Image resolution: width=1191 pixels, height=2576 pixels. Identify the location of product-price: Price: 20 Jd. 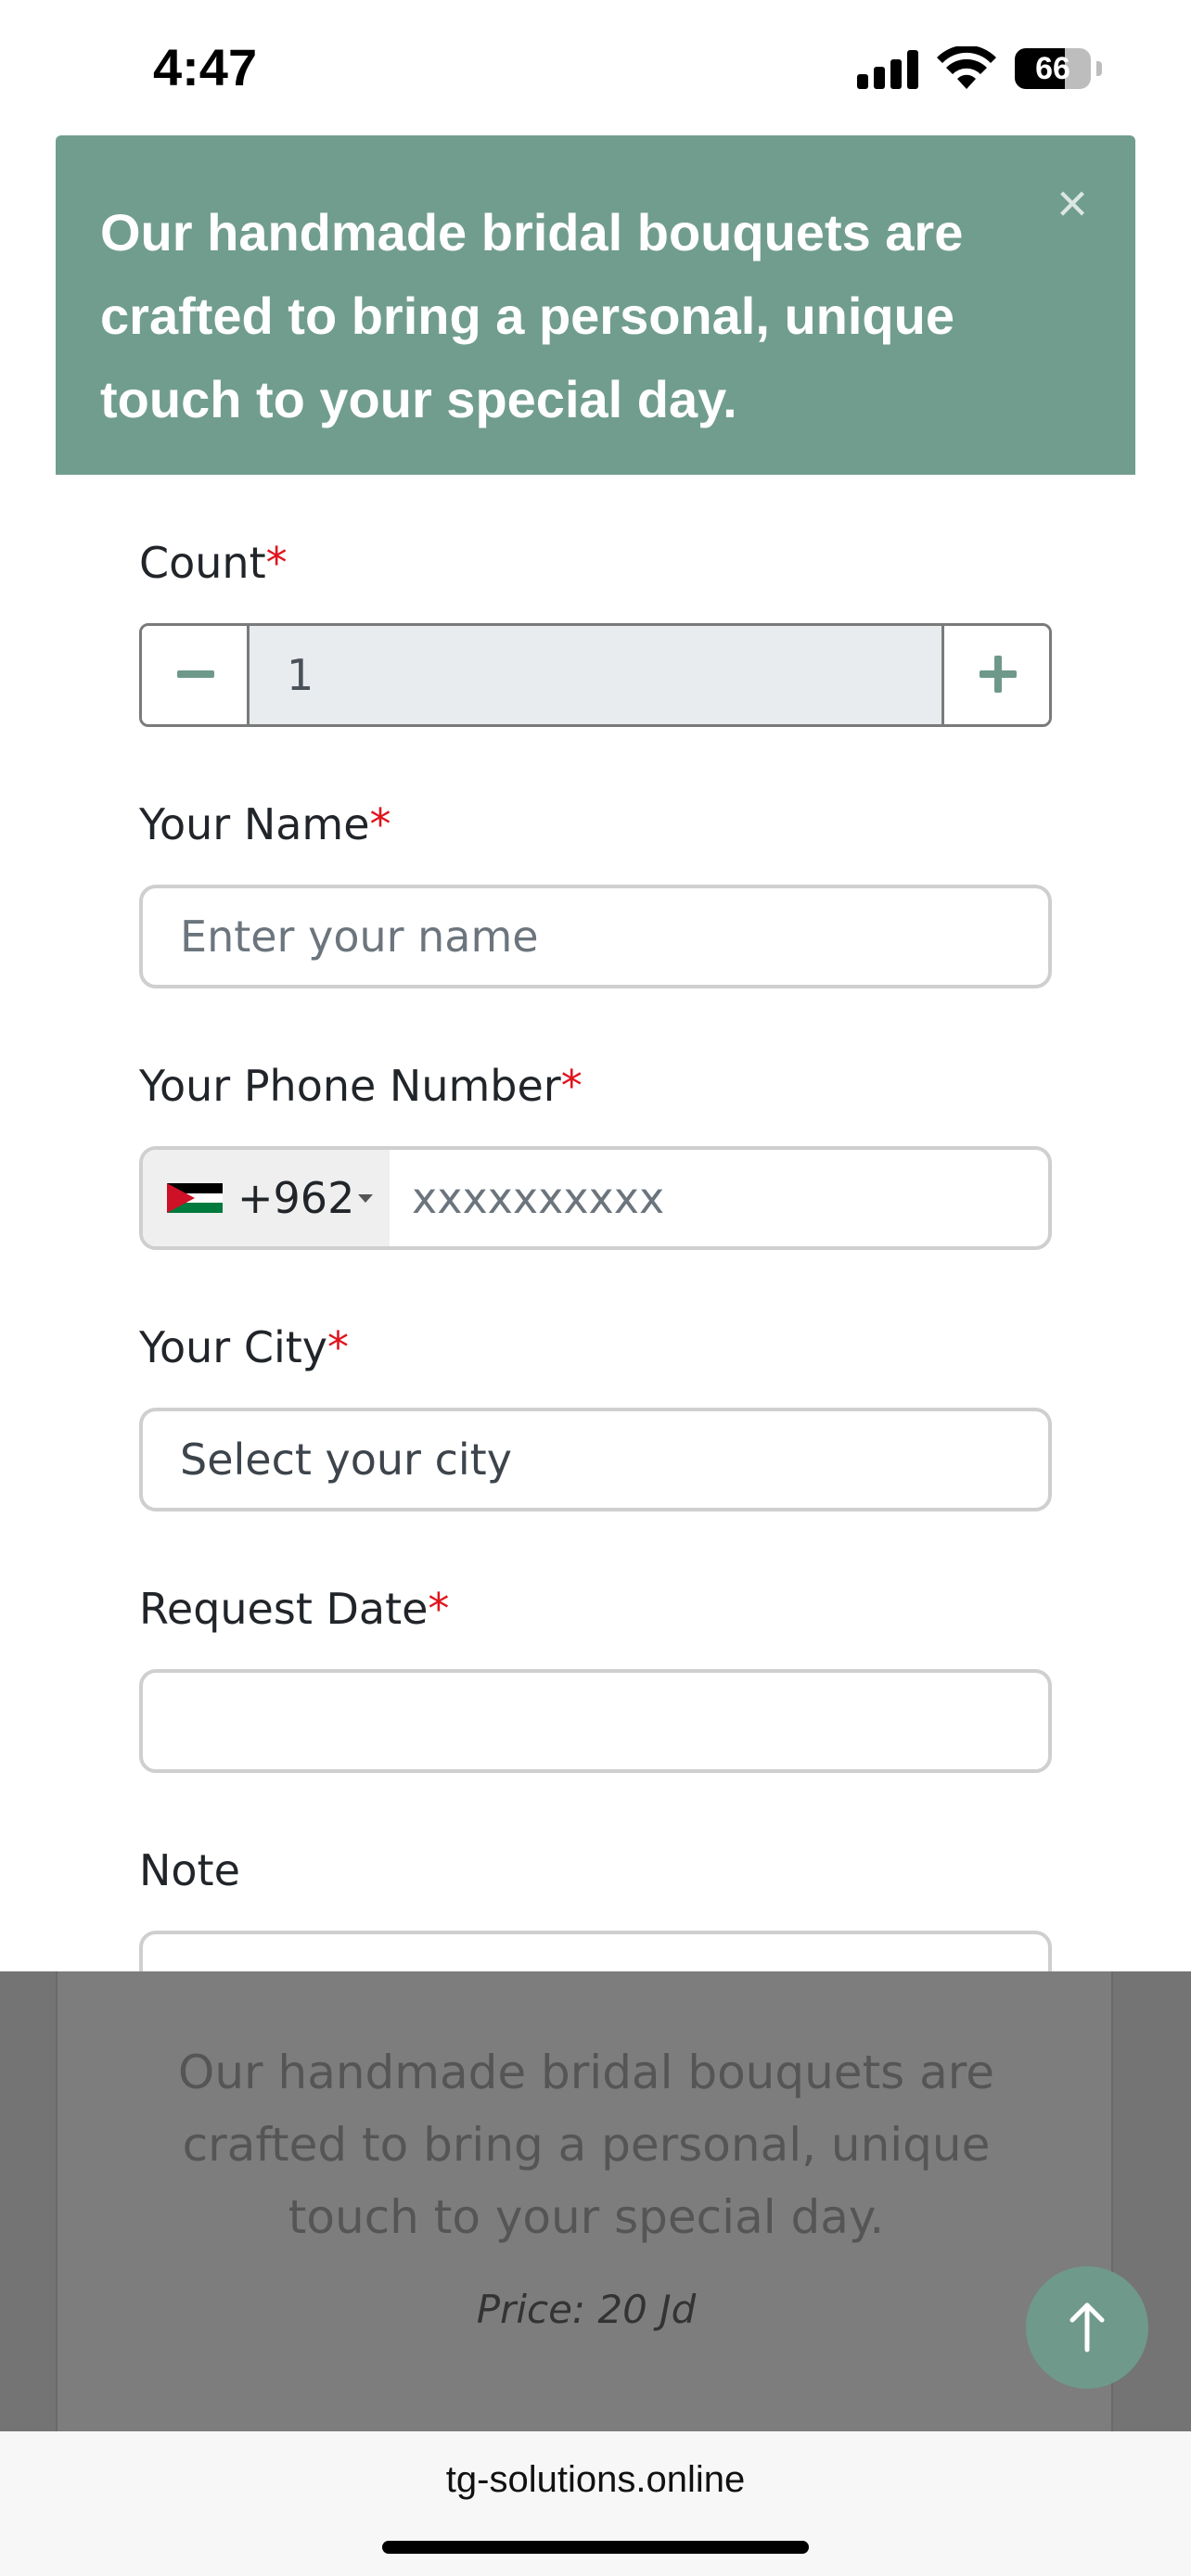
(586, 2310).